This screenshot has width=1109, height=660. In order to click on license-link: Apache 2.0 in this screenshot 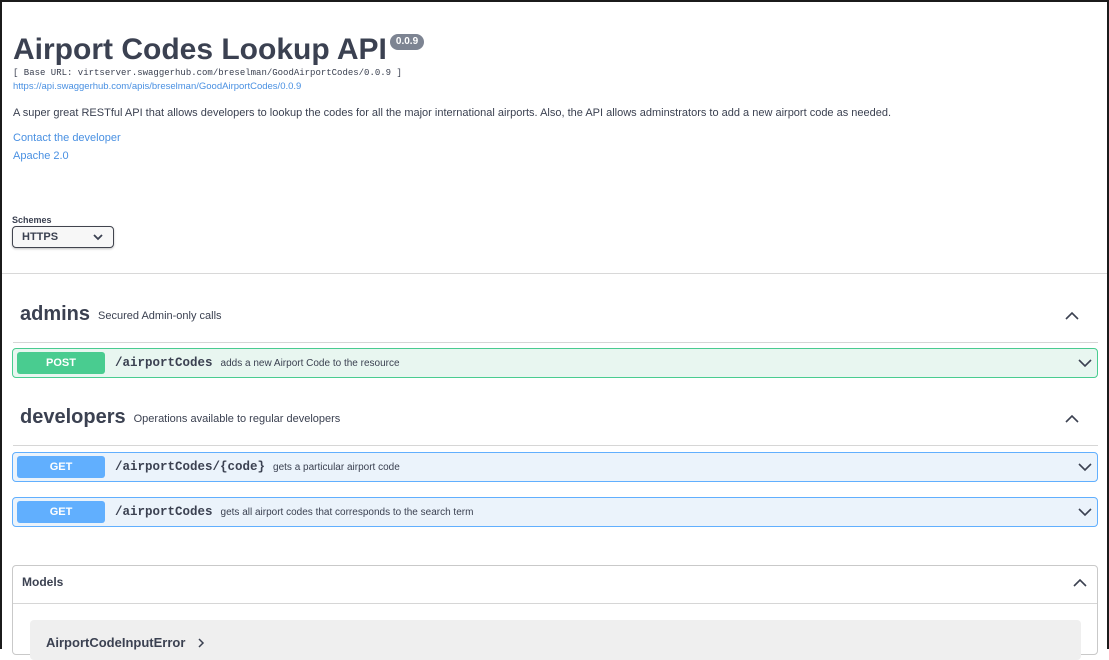, I will do `click(553, 156)`.